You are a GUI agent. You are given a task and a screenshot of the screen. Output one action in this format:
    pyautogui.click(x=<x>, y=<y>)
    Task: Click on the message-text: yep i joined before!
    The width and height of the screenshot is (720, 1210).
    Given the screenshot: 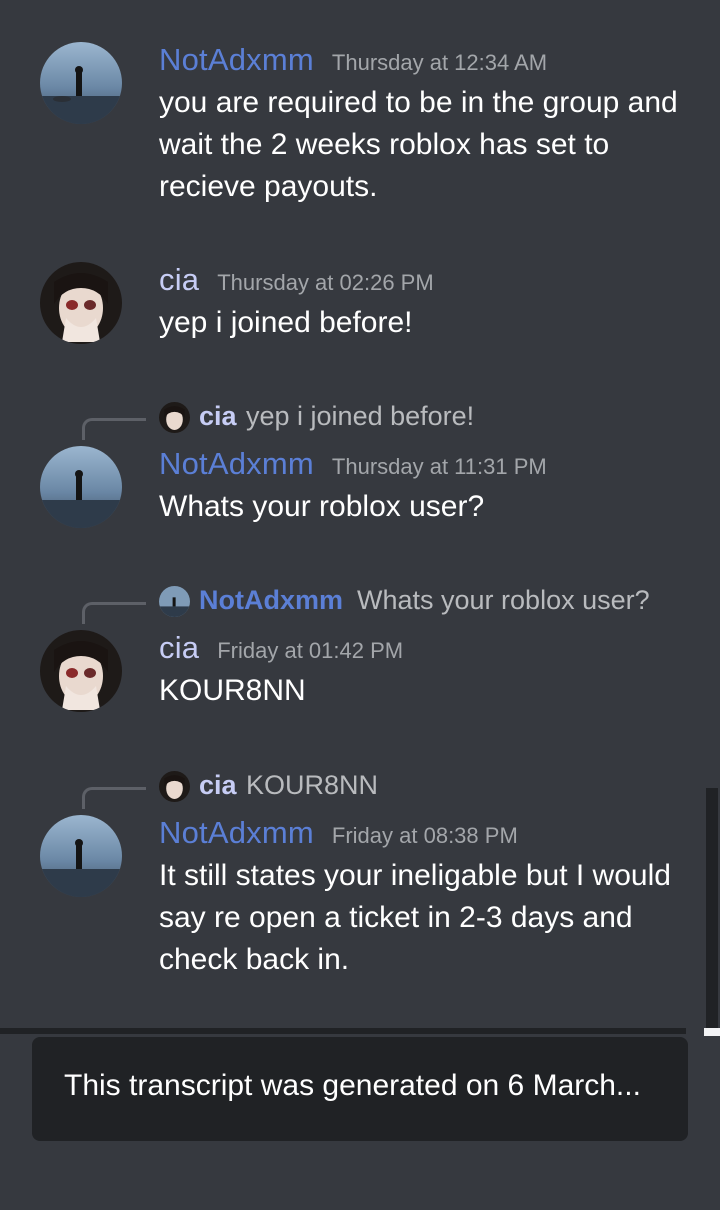 What is the action you would take?
    pyautogui.click(x=286, y=322)
    